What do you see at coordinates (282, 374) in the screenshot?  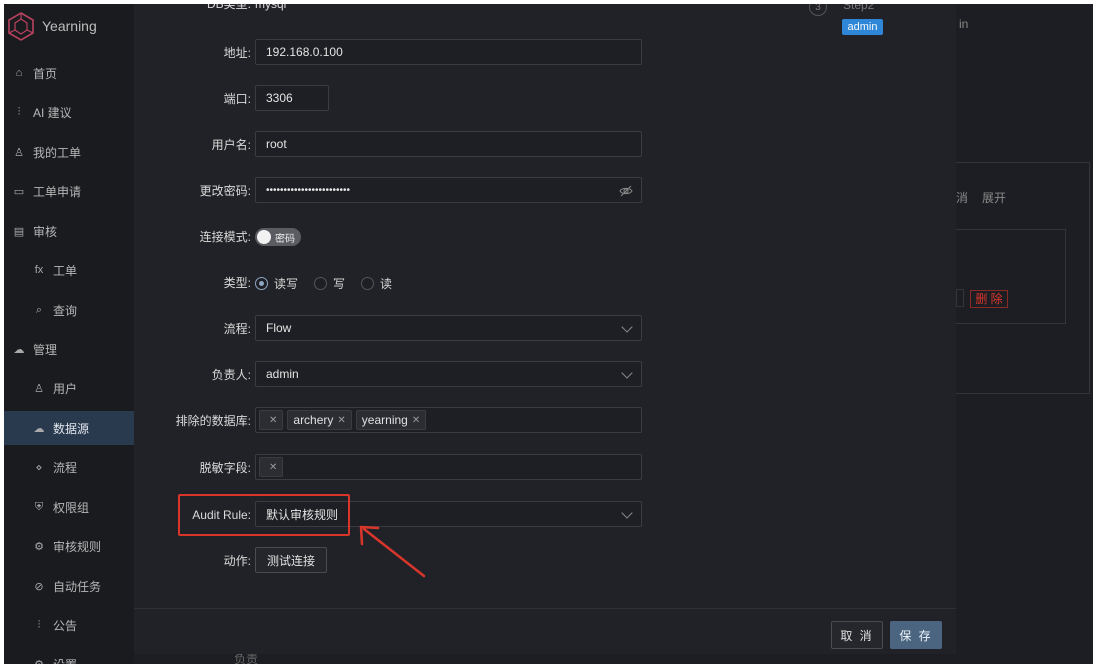 I see `owner-value: admin` at bounding box center [282, 374].